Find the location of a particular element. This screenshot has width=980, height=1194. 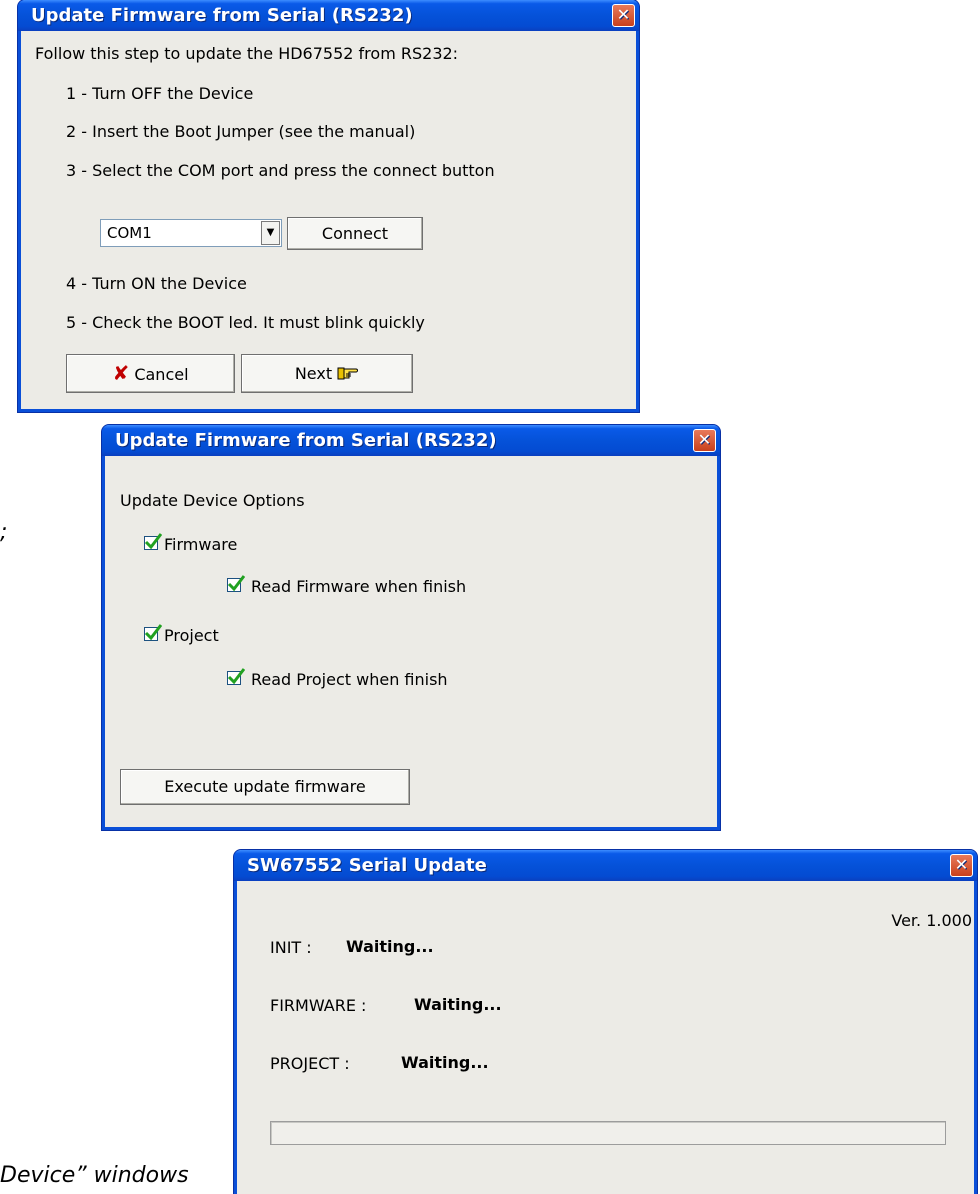

project-label: PROJECT : is located at coordinates (310, 1063).